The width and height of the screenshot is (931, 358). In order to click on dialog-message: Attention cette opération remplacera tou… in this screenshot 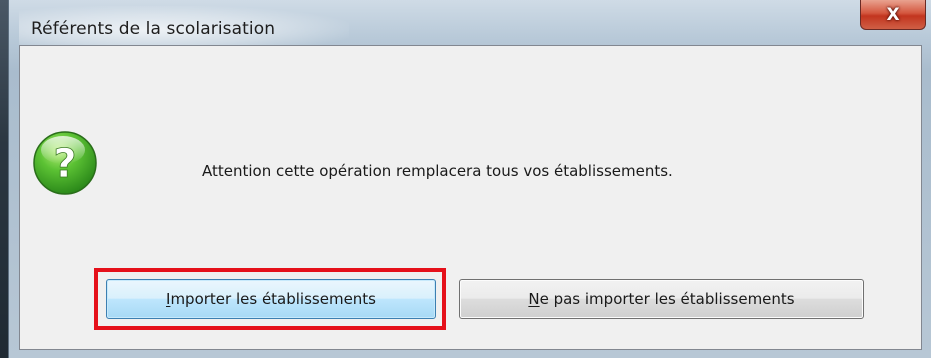, I will do `click(437, 171)`.